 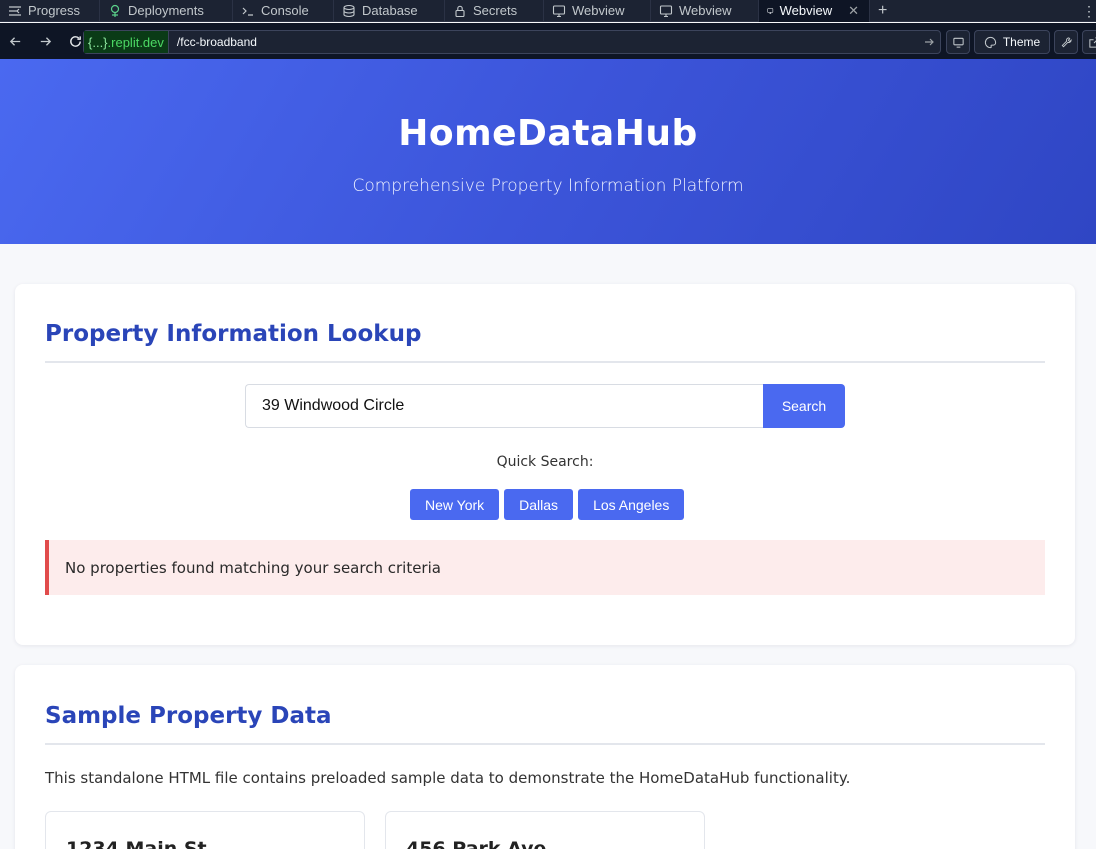 What do you see at coordinates (1021, 42) in the screenshot?
I see `theme-label: Theme` at bounding box center [1021, 42].